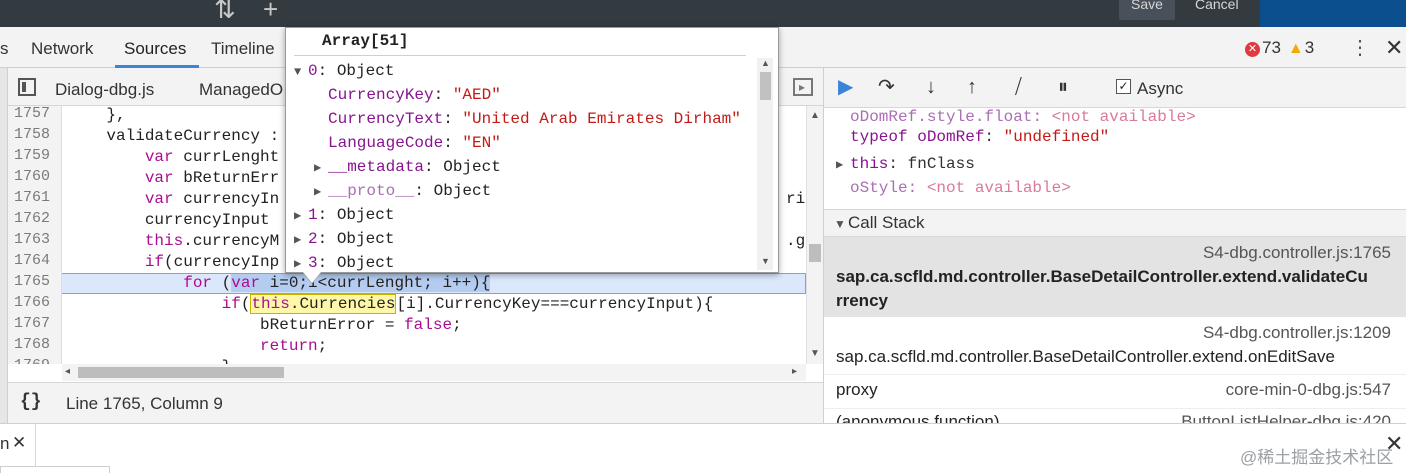 This screenshot has height=473, width=1406. Describe the element at coordinates (765, 86) in the screenshot. I see `popover-scroll-thumb` at that location.